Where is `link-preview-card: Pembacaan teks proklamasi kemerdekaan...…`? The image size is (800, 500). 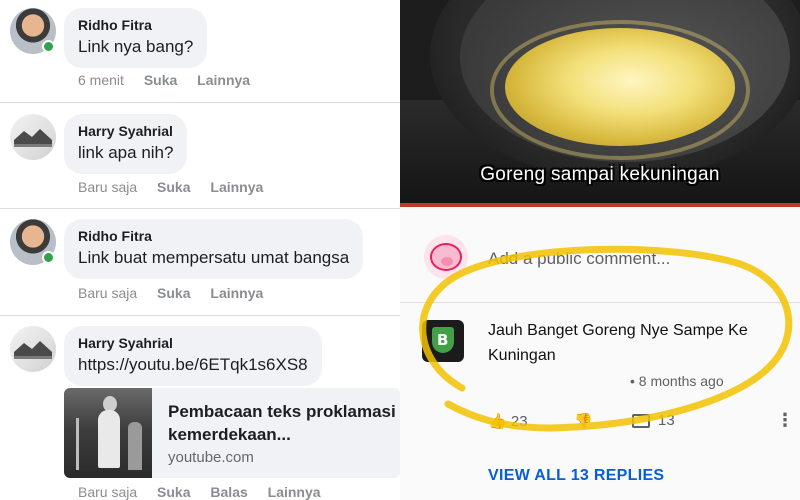 link-preview-card: Pembacaan teks proklamasi kemerdekaan...… is located at coordinates (232, 433).